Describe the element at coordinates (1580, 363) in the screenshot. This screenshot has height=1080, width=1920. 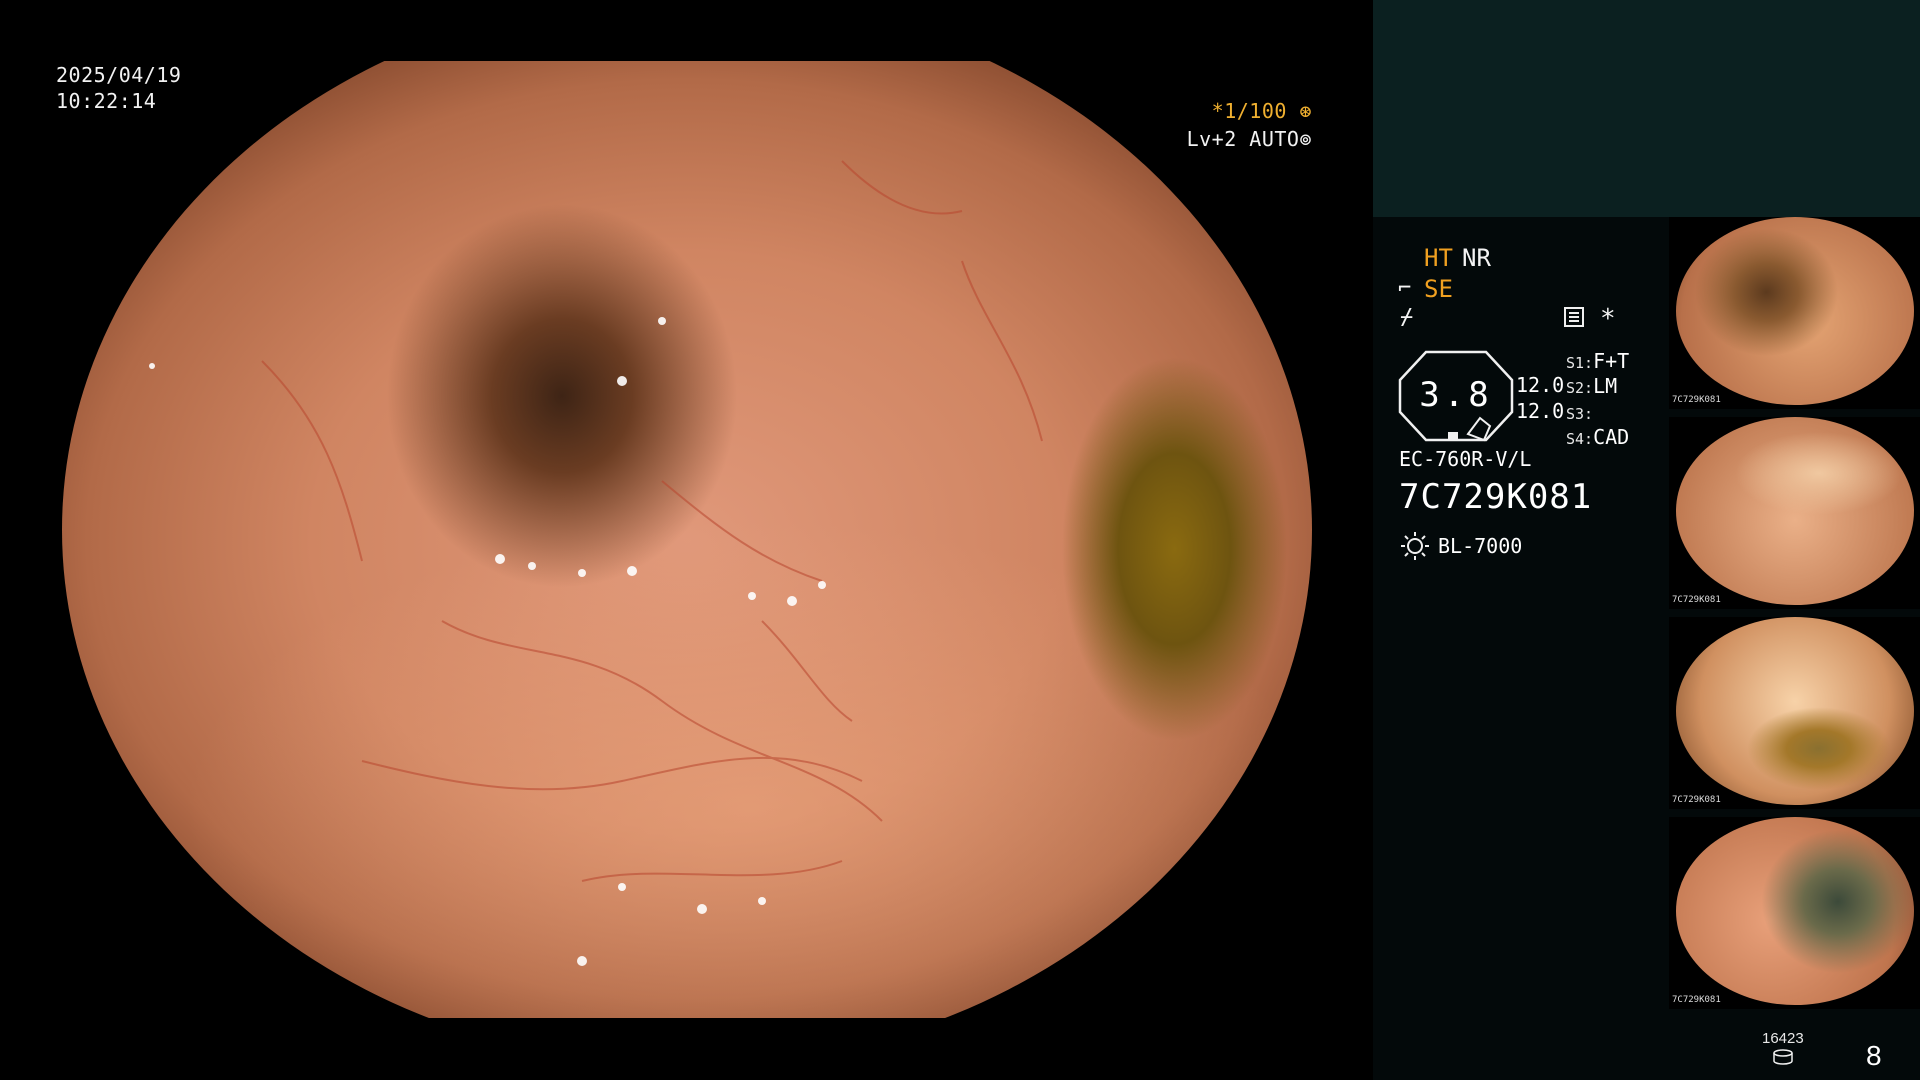
I see `switch-key: S1:` at that location.